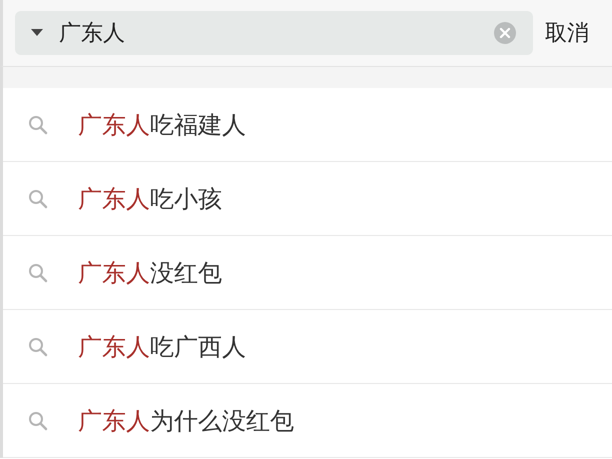 The image size is (612, 459). Describe the element at coordinates (186, 421) in the screenshot. I see `suggestion-text: 广东人为什么没红包` at that location.